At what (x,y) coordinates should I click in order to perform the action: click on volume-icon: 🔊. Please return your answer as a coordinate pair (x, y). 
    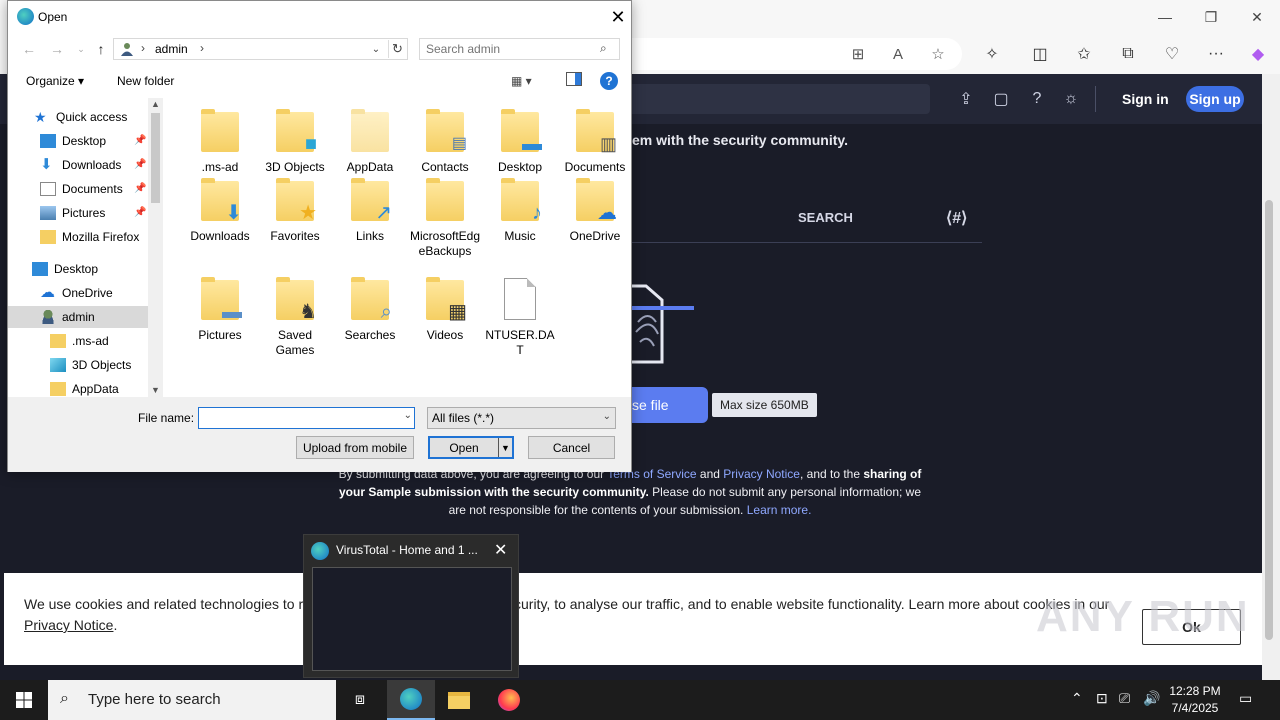
    Looking at the image, I should click on (1151, 698).